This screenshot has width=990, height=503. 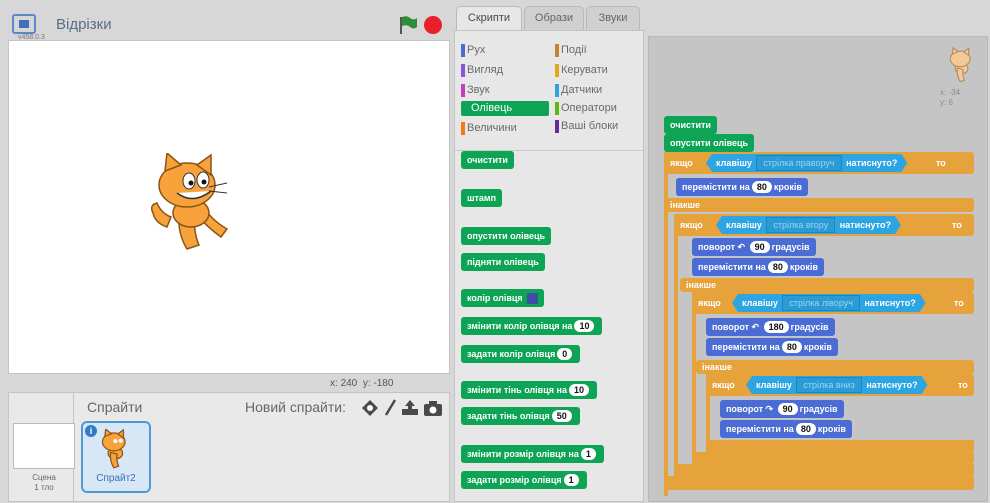 What do you see at coordinates (782, 409) in the screenshot?
I see `turn-block-3: поворот ↷ 90 градусів` at bounding box center [782, 409].